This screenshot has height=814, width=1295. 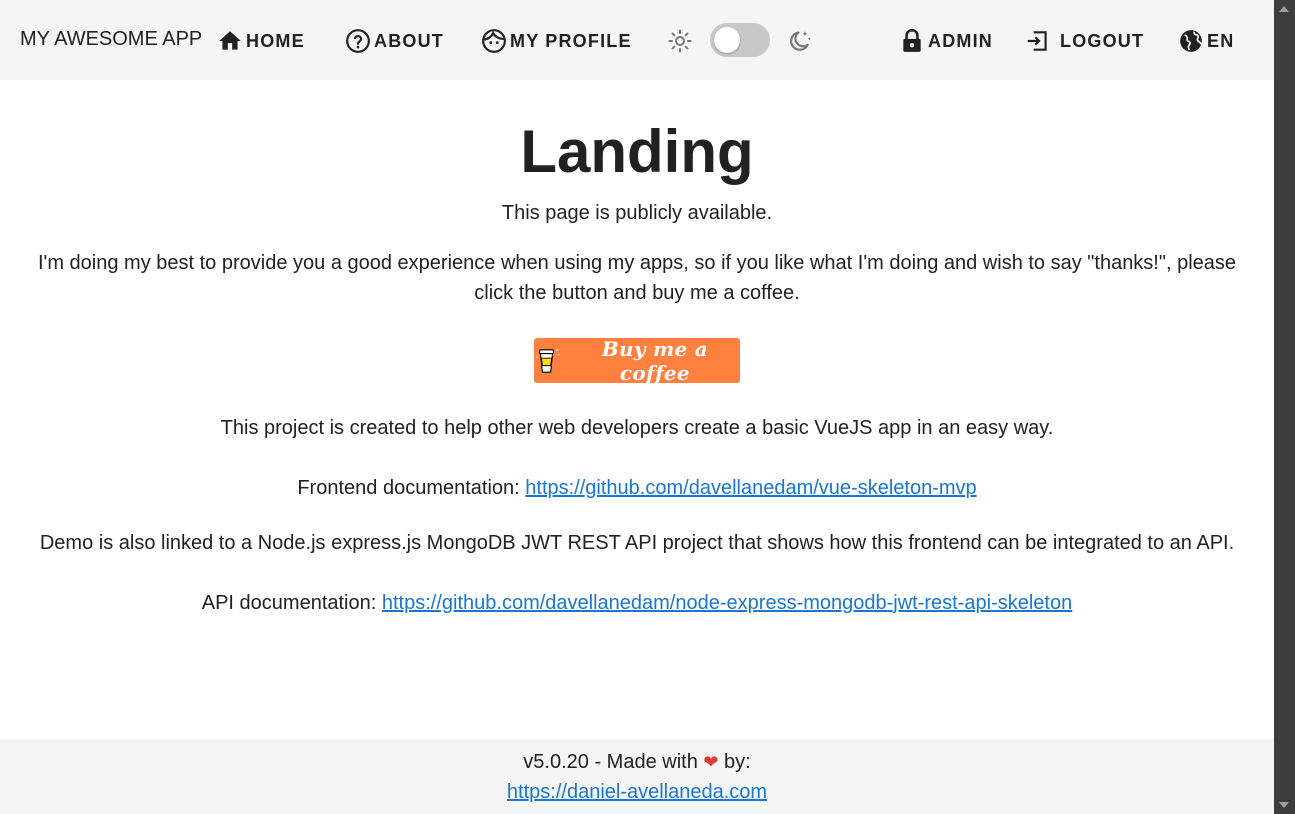 What do you see at coordinates (494, 41) in the screenshot?
I see `face-icon` at bounding box center [494, 41].